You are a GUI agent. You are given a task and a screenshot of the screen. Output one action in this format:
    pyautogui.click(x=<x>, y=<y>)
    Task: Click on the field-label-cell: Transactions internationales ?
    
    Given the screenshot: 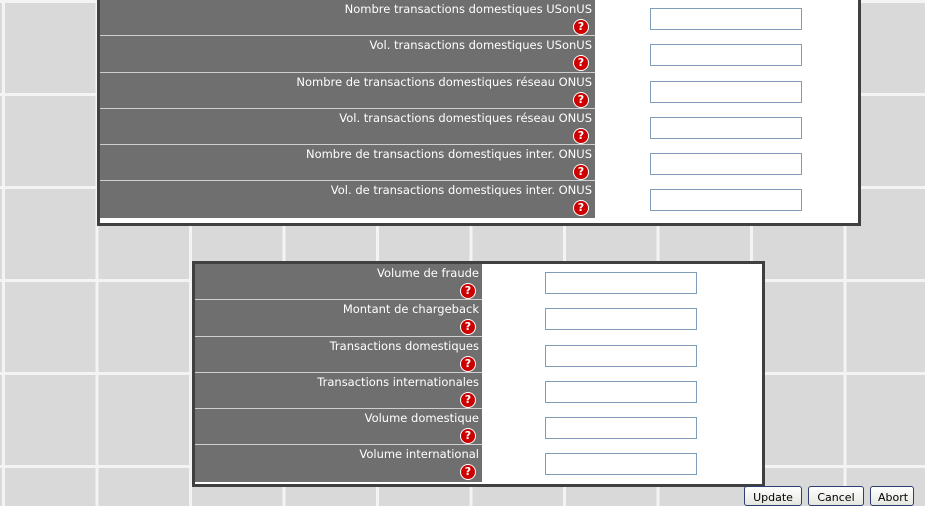 What is the action you would take?
    pyautogui.click(x=338, y=391)
    